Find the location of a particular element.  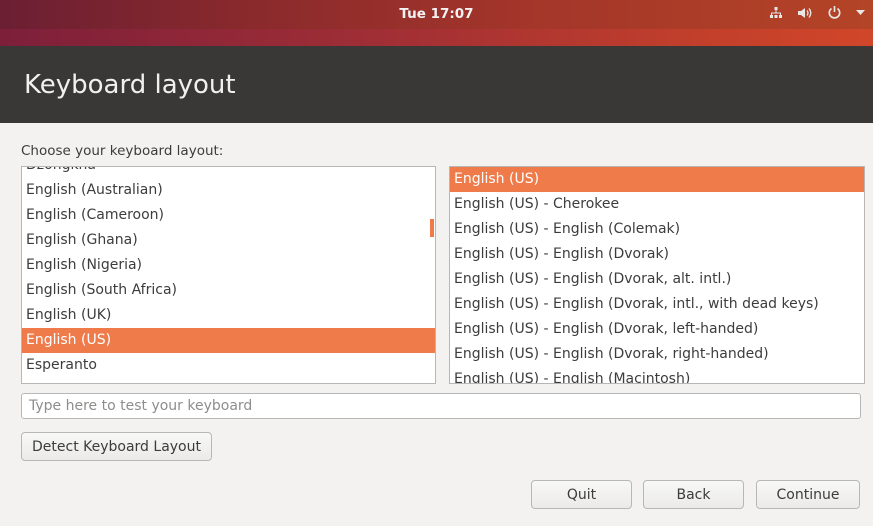

list-item: English (Cameroon) is located at coordinates (228, 215).